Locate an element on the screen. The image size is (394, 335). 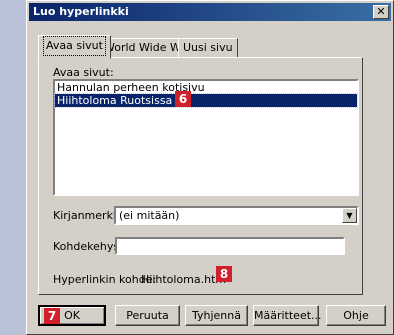
list-item-selected: Hiihtoloma Ruotsissa is located at coordinates (206, 100).